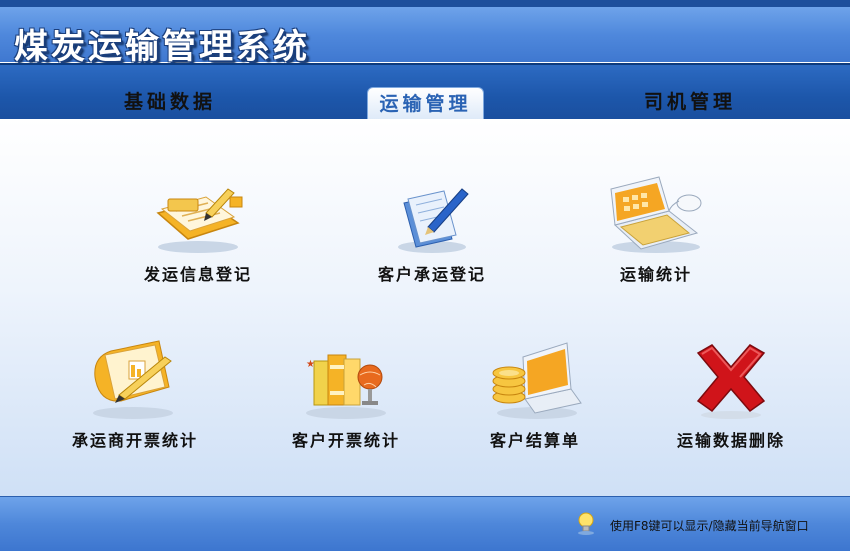 The image size is (850, 551). What do you see at coordinates (534, 440) in the screenshot?
I see `customer-settlement-label: 客户结算单` at bounding box center [534, 440].